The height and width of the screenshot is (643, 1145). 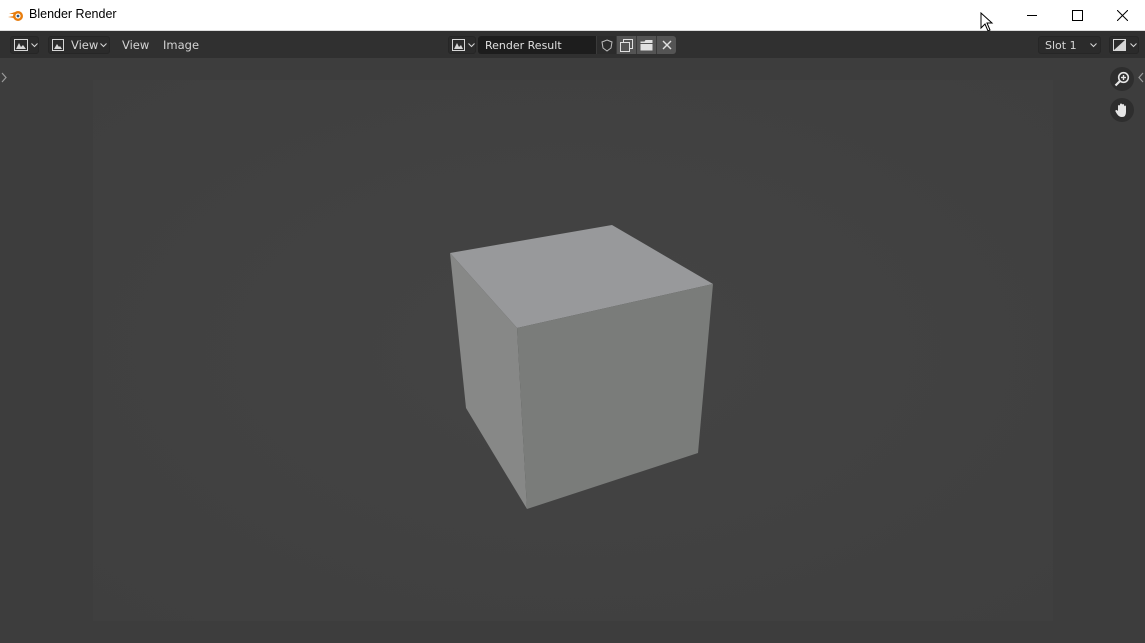 I want to click on display-channels-selector, so click(x=1124, y=45).